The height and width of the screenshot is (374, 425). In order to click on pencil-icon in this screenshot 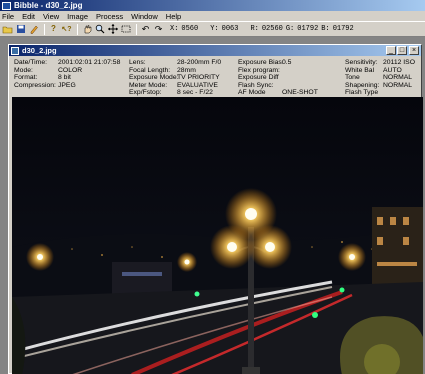, I will do `click(33, 29)`.